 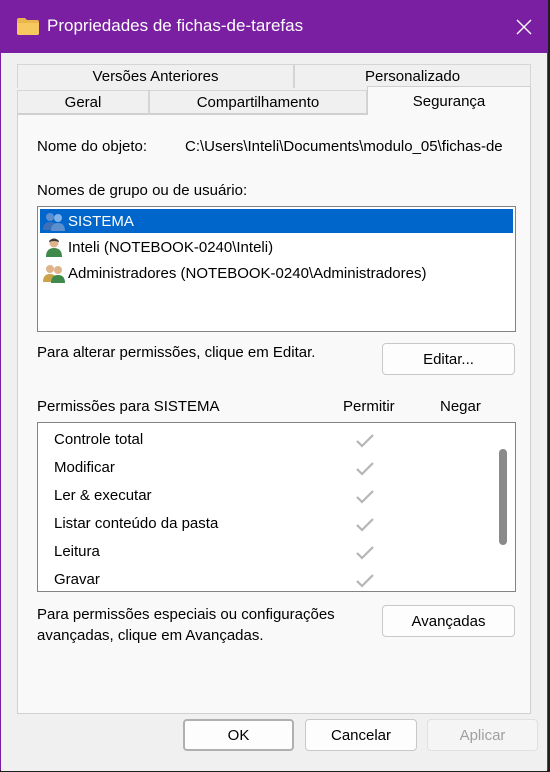 I want to click on permission-name: Ler & executar, so click(x=103, y=495).